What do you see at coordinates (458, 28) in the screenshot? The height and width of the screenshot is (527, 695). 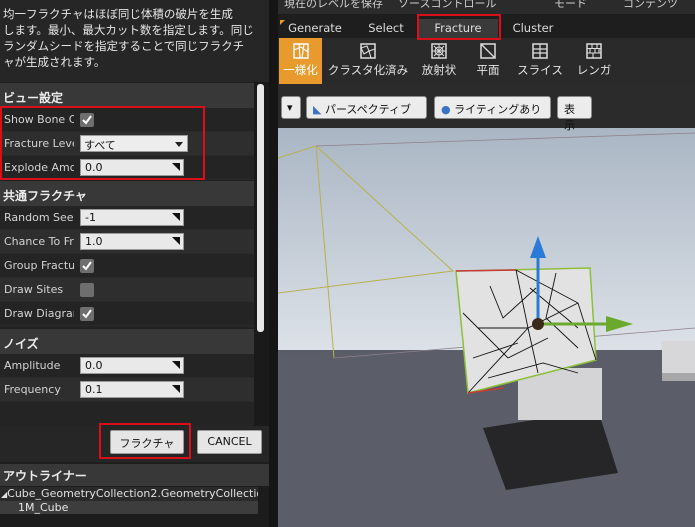 I see `tab-fracture: Fracture` at bounding box center [458, 28].